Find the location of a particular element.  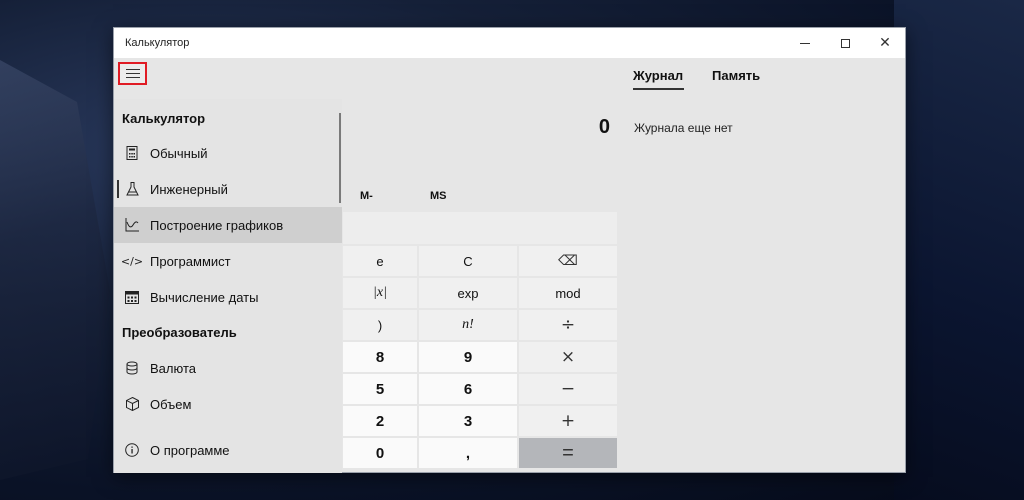

backspace-icon: ⌫ is located at coordinates (568, 261).